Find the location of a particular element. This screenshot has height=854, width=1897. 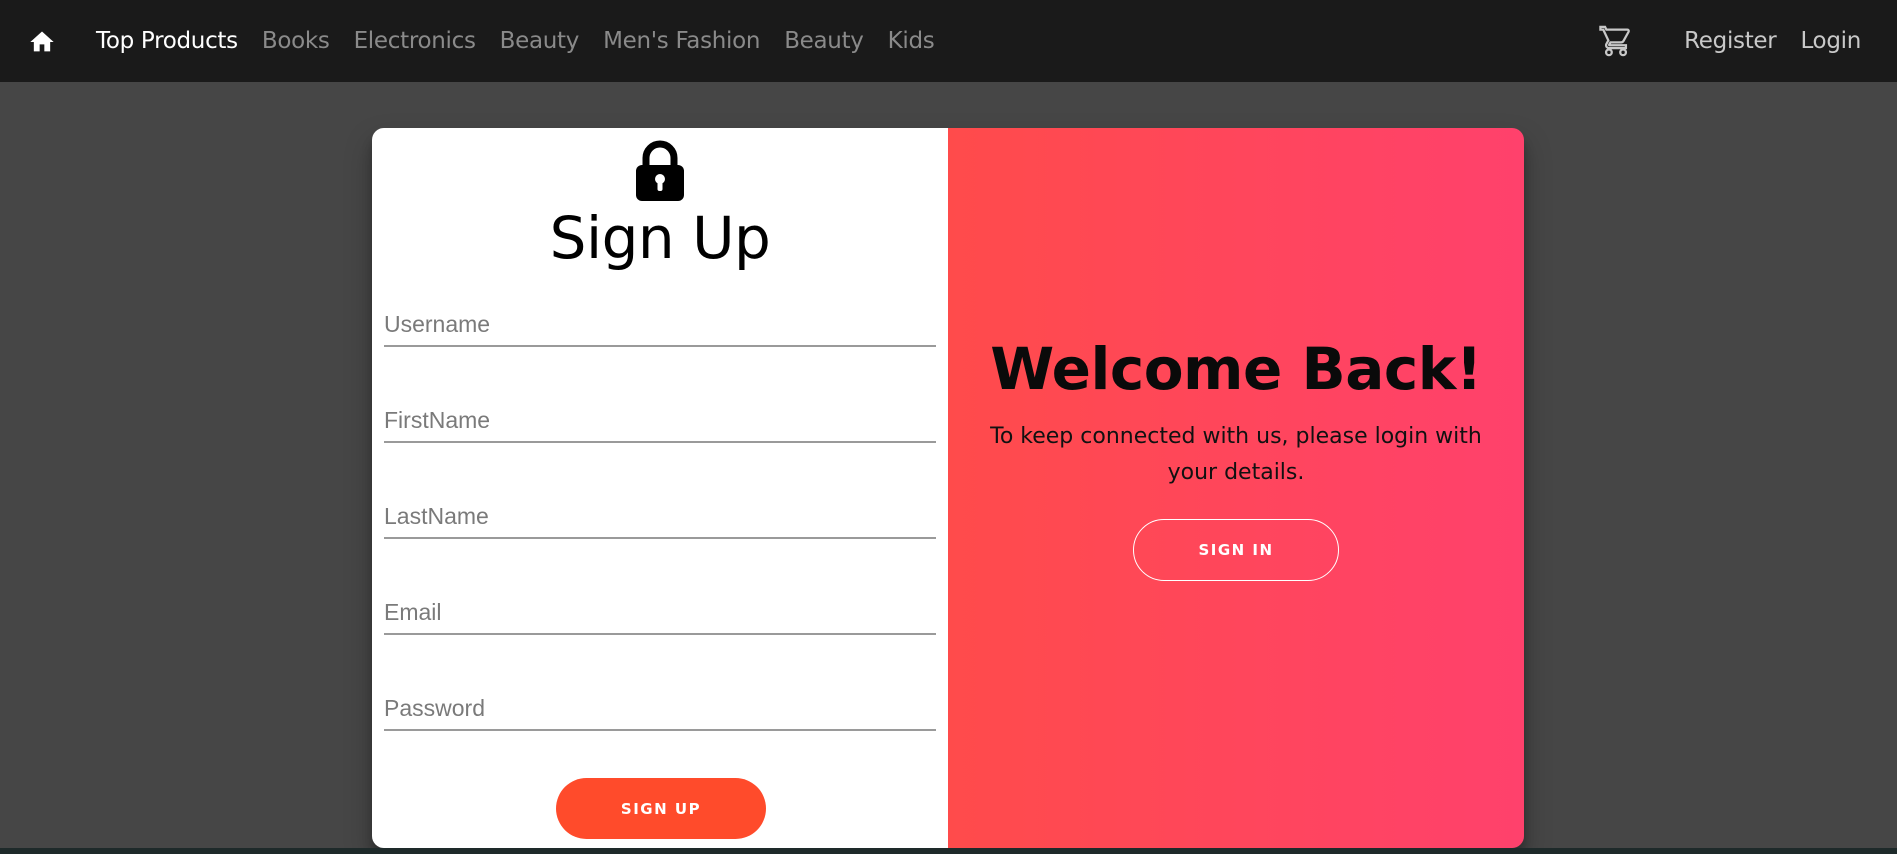

username-input is located at coordinates (660, 325).